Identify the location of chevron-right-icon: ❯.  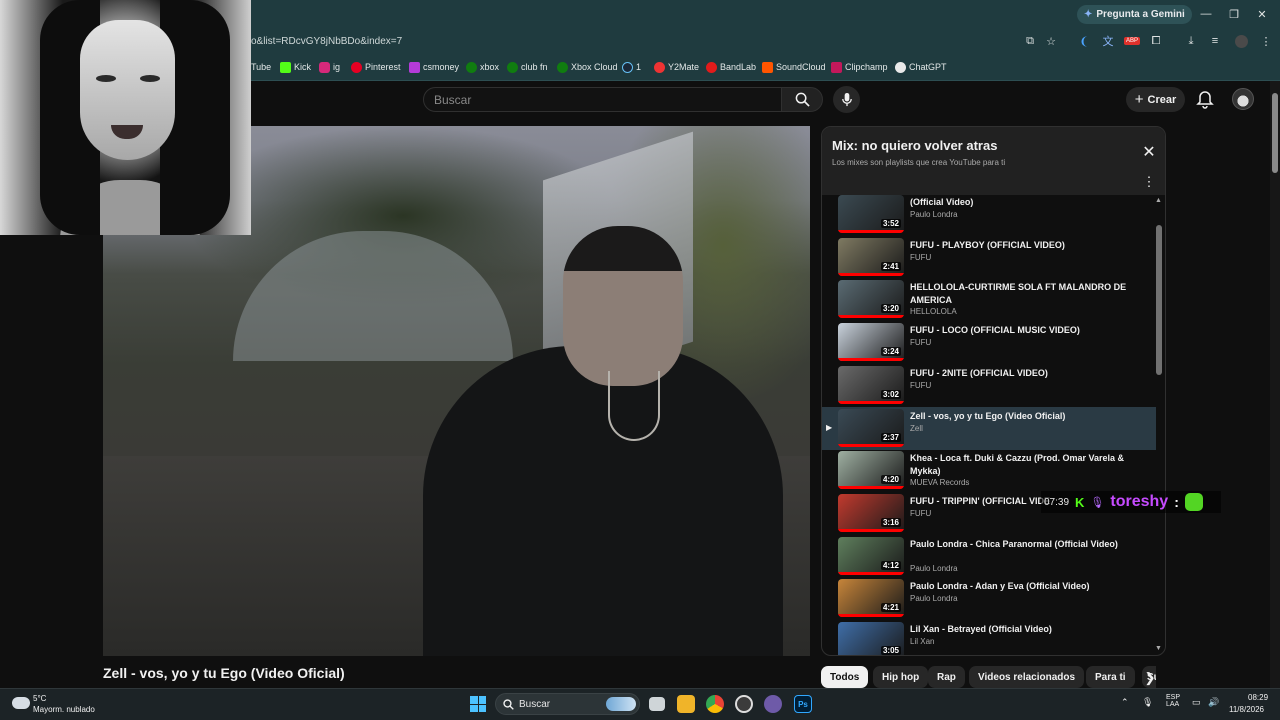
(1150, 678).